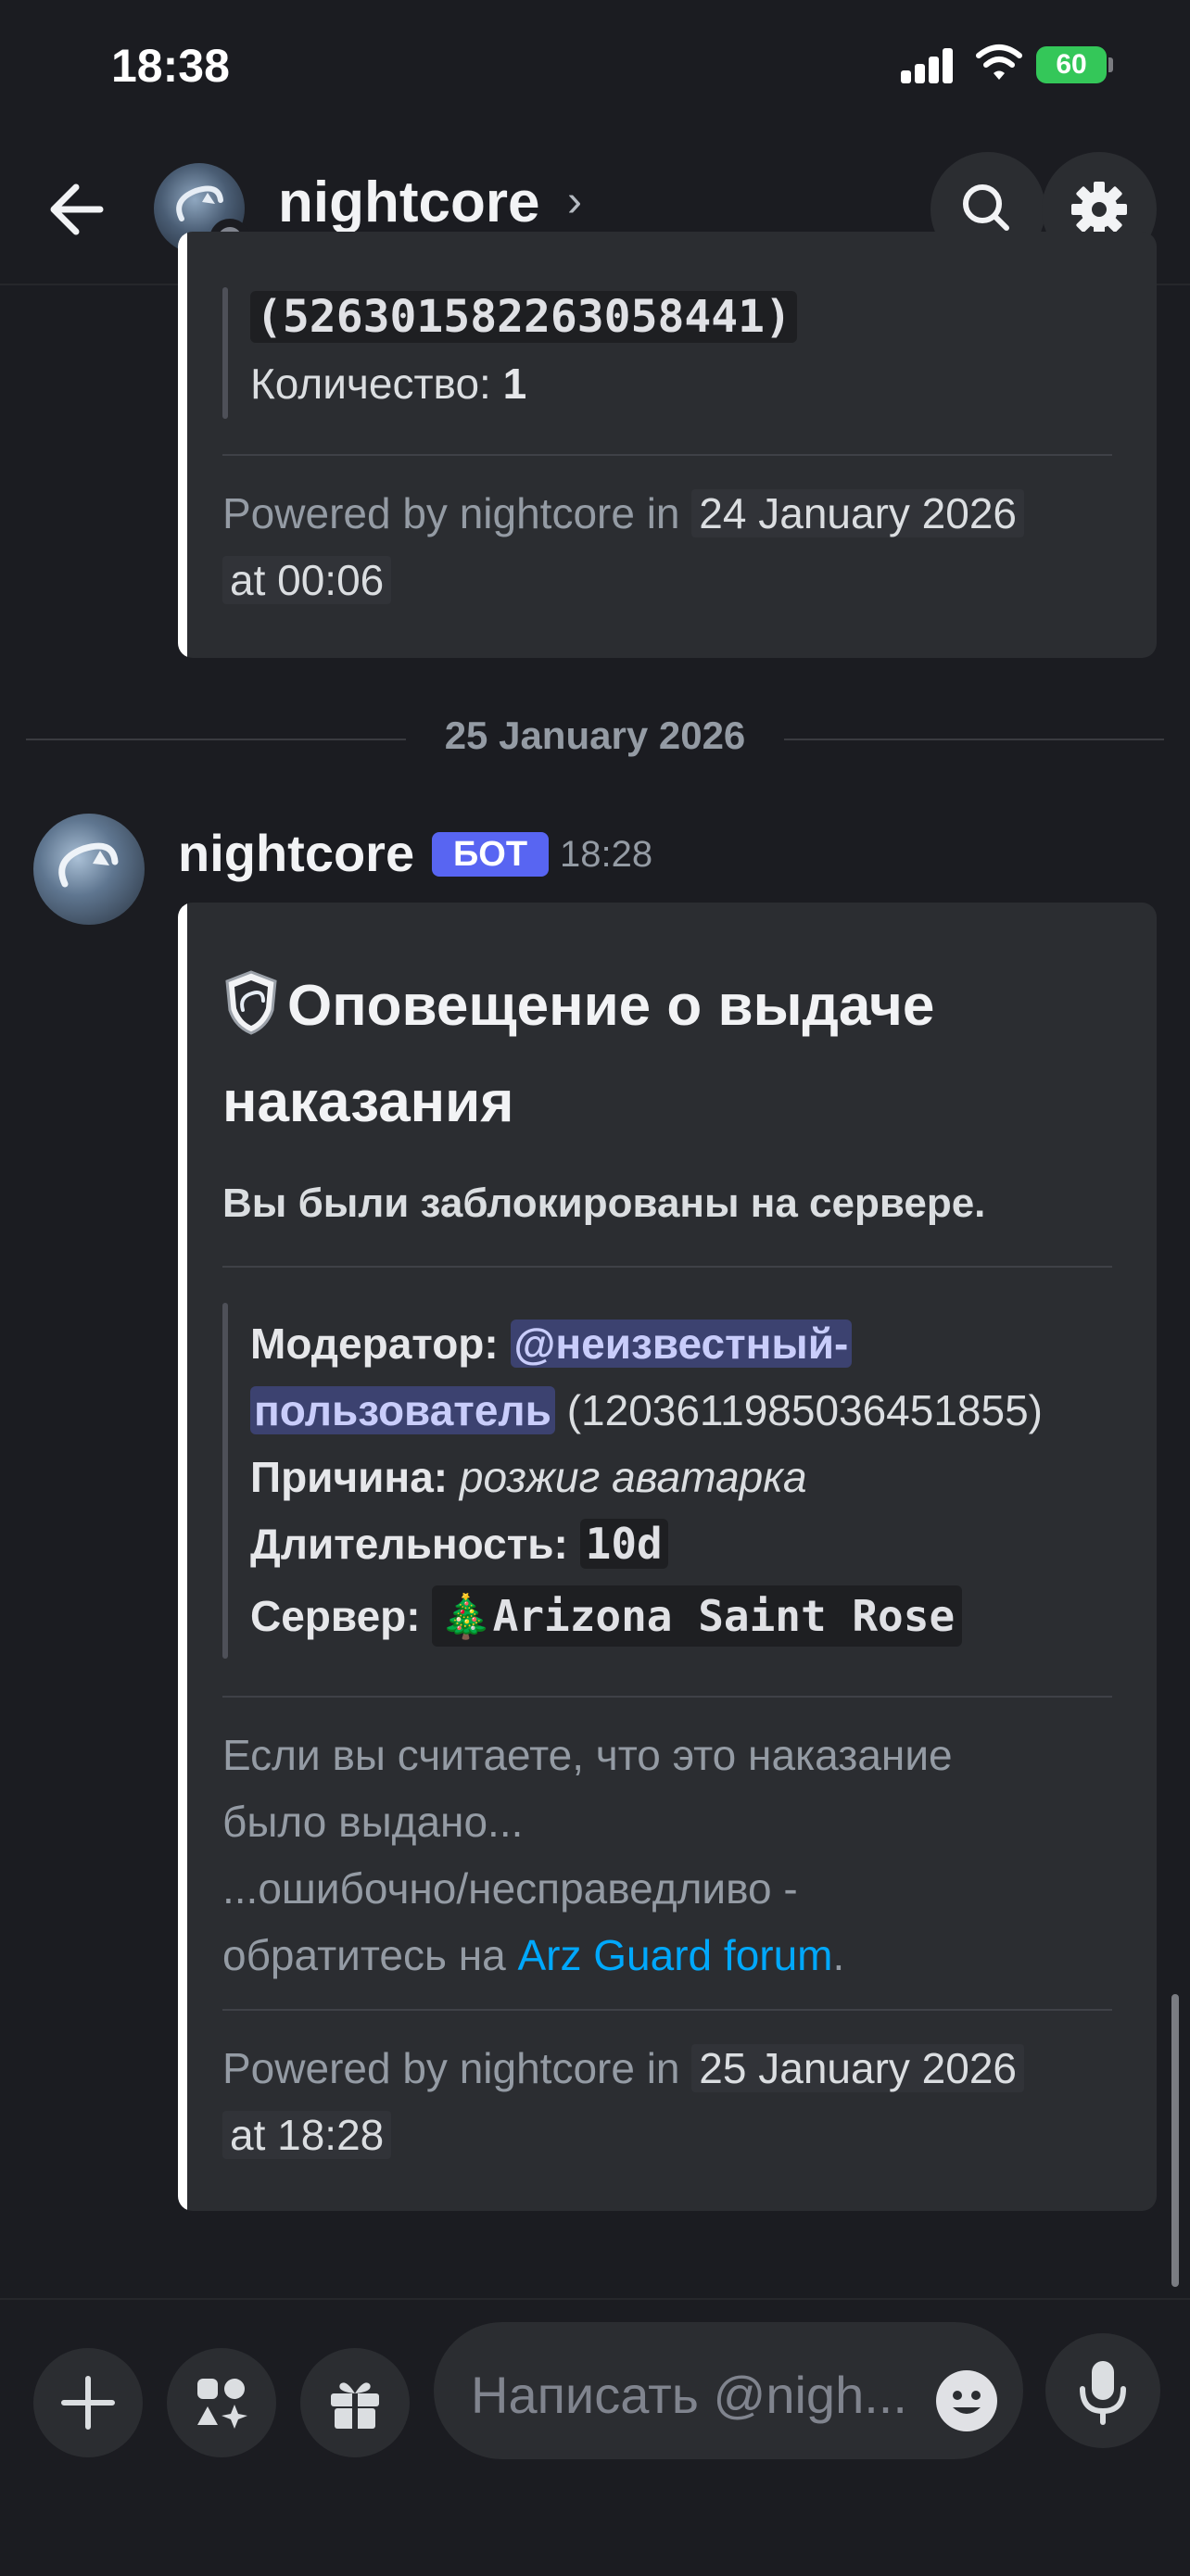  I want to click on back-arrow-icon, so click(80, 210).